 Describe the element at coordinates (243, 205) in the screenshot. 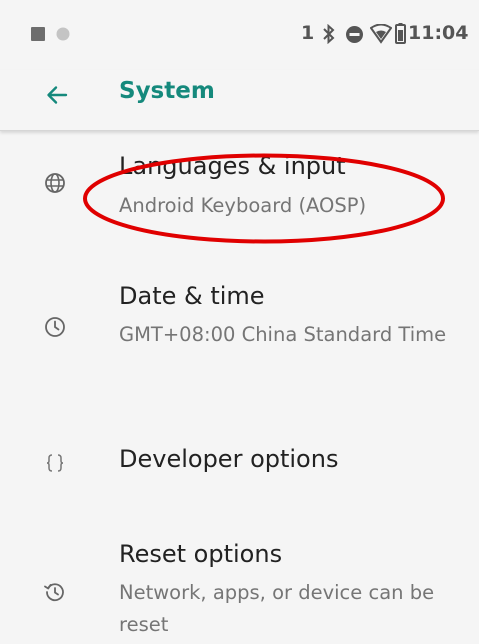

I see `item-subtitle: Android Keyboard (AOSP)` at that location.